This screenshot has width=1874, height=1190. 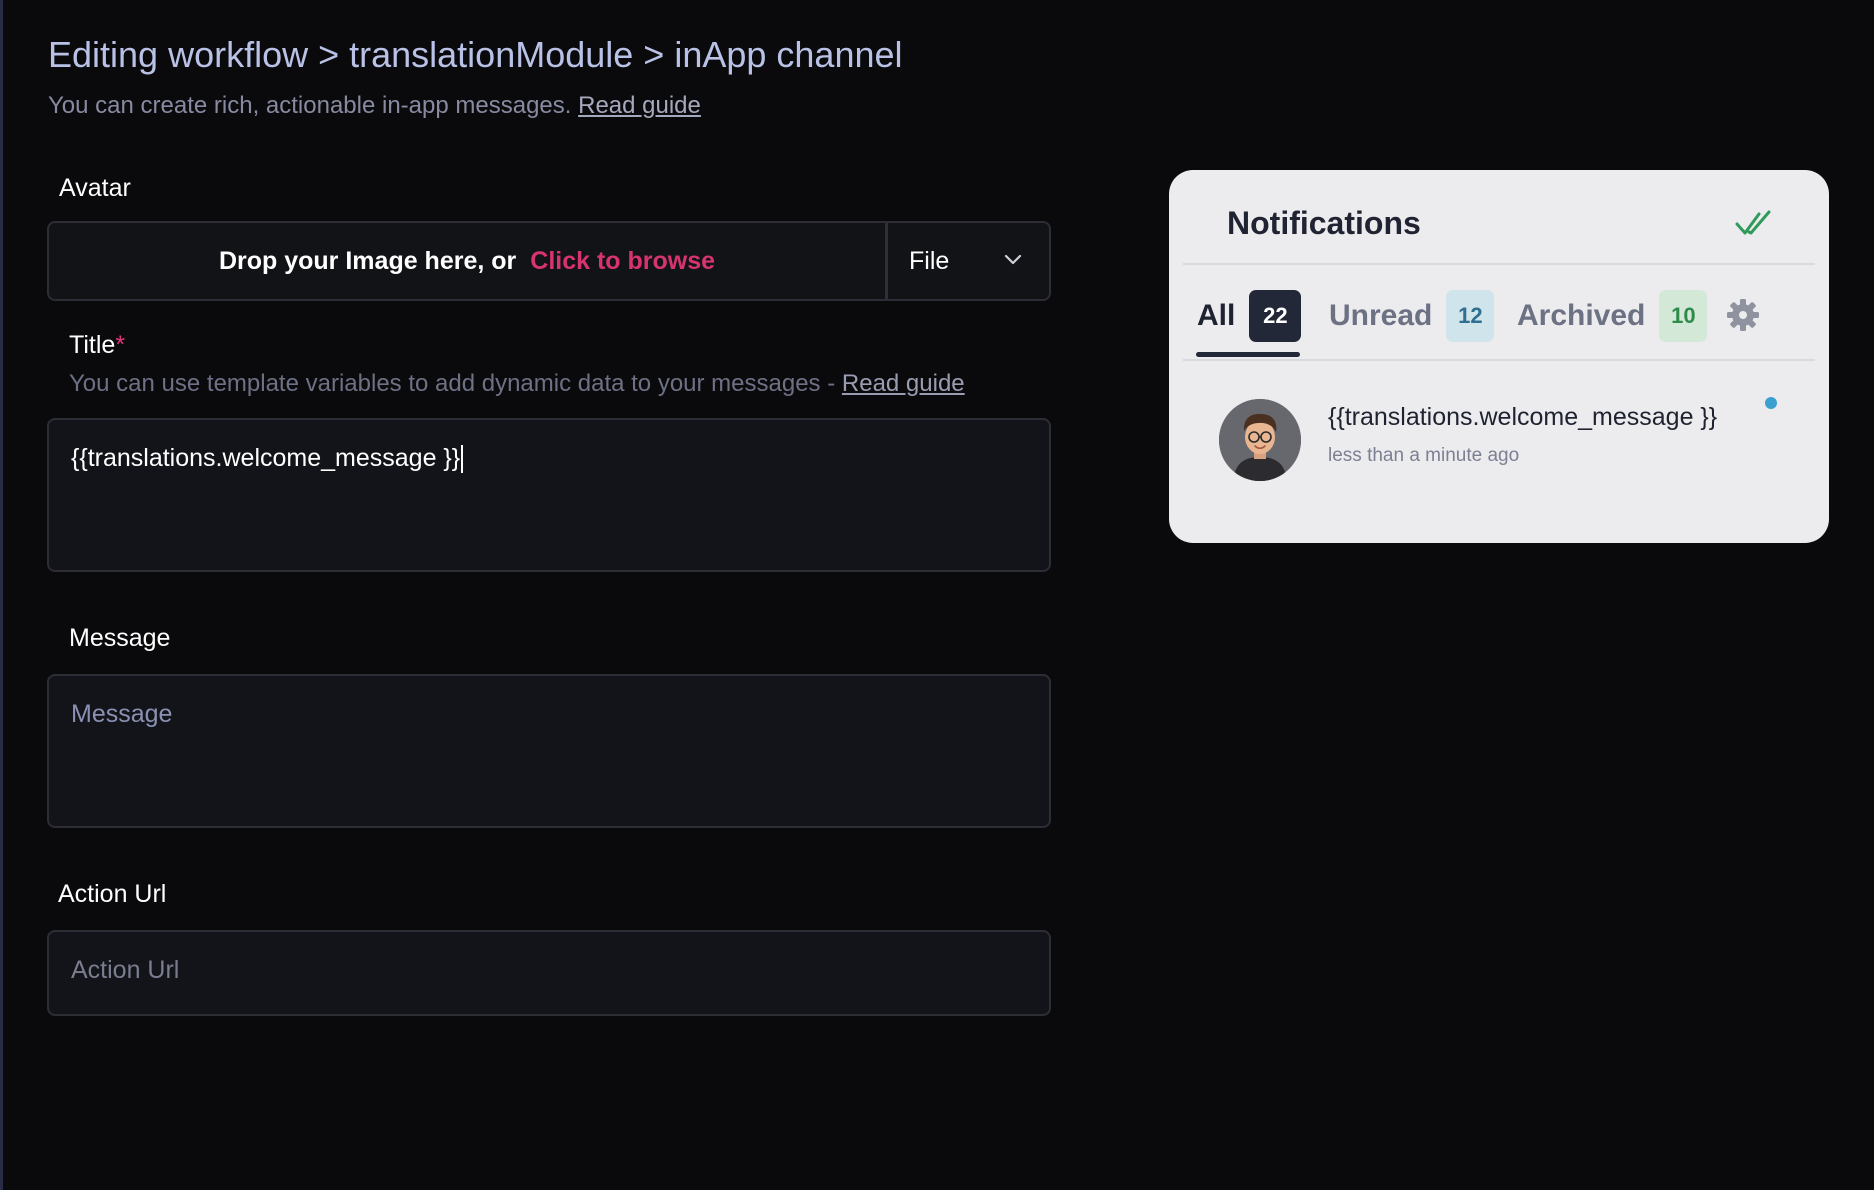 What do you see at coordinates (929, 260) in the screenshot?
I see `avatar-source-value: File` at bounding box center [929, 260].